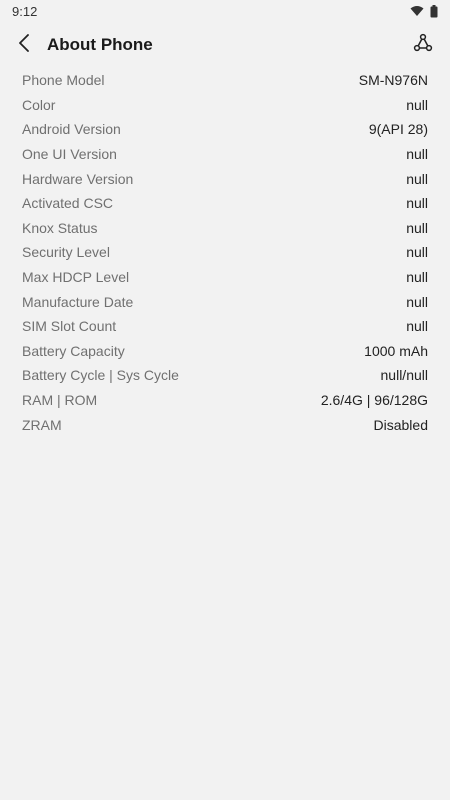 The height and width of the screenshot is (800, 450). Describe the element at coordinates (225, 400) in the screenshot. I see `info-row-ram-rom: RAM | ROM 2.6/4G | 96/128G` at that location.